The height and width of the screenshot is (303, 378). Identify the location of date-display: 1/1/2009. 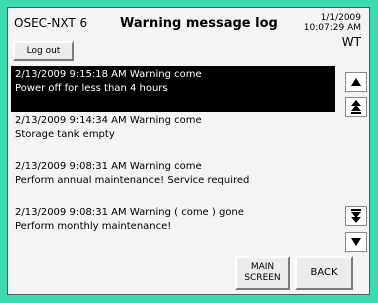
(340, 18).